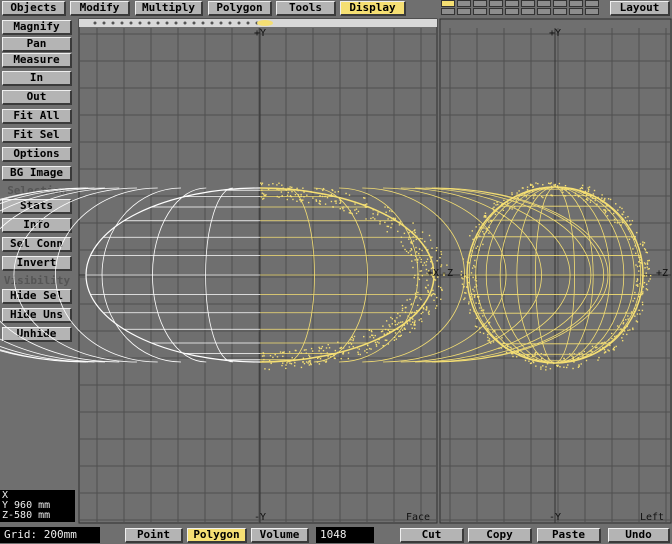  What do you see at coordinates (569, 535) in the screenshot?
I see `edit-paste-button: Paste` at bounding box center [569, 535].